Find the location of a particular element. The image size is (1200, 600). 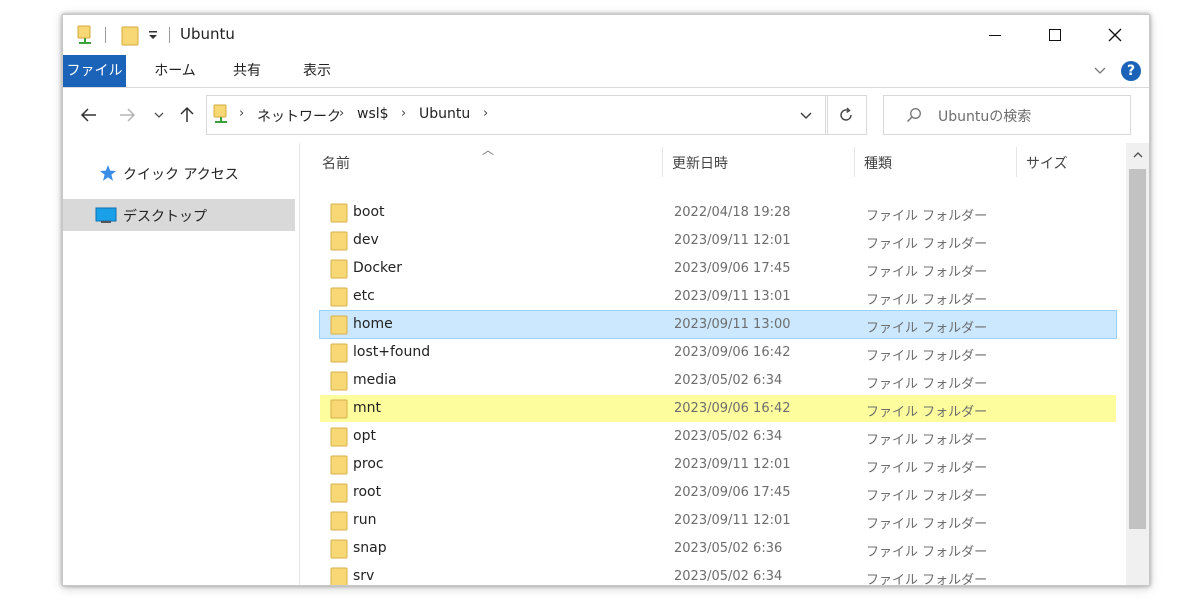

file-row: mnt 2023/09/06 16:42 ファイル フォルダー is located at coordinates (718, 408).